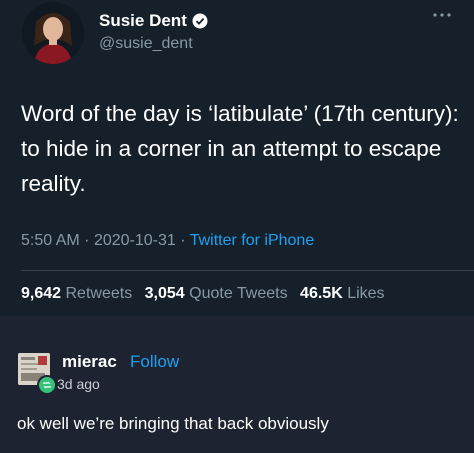 This screenshot has height=453, width=474. I want to click on more-horizontal-icon, so click(442, 15).